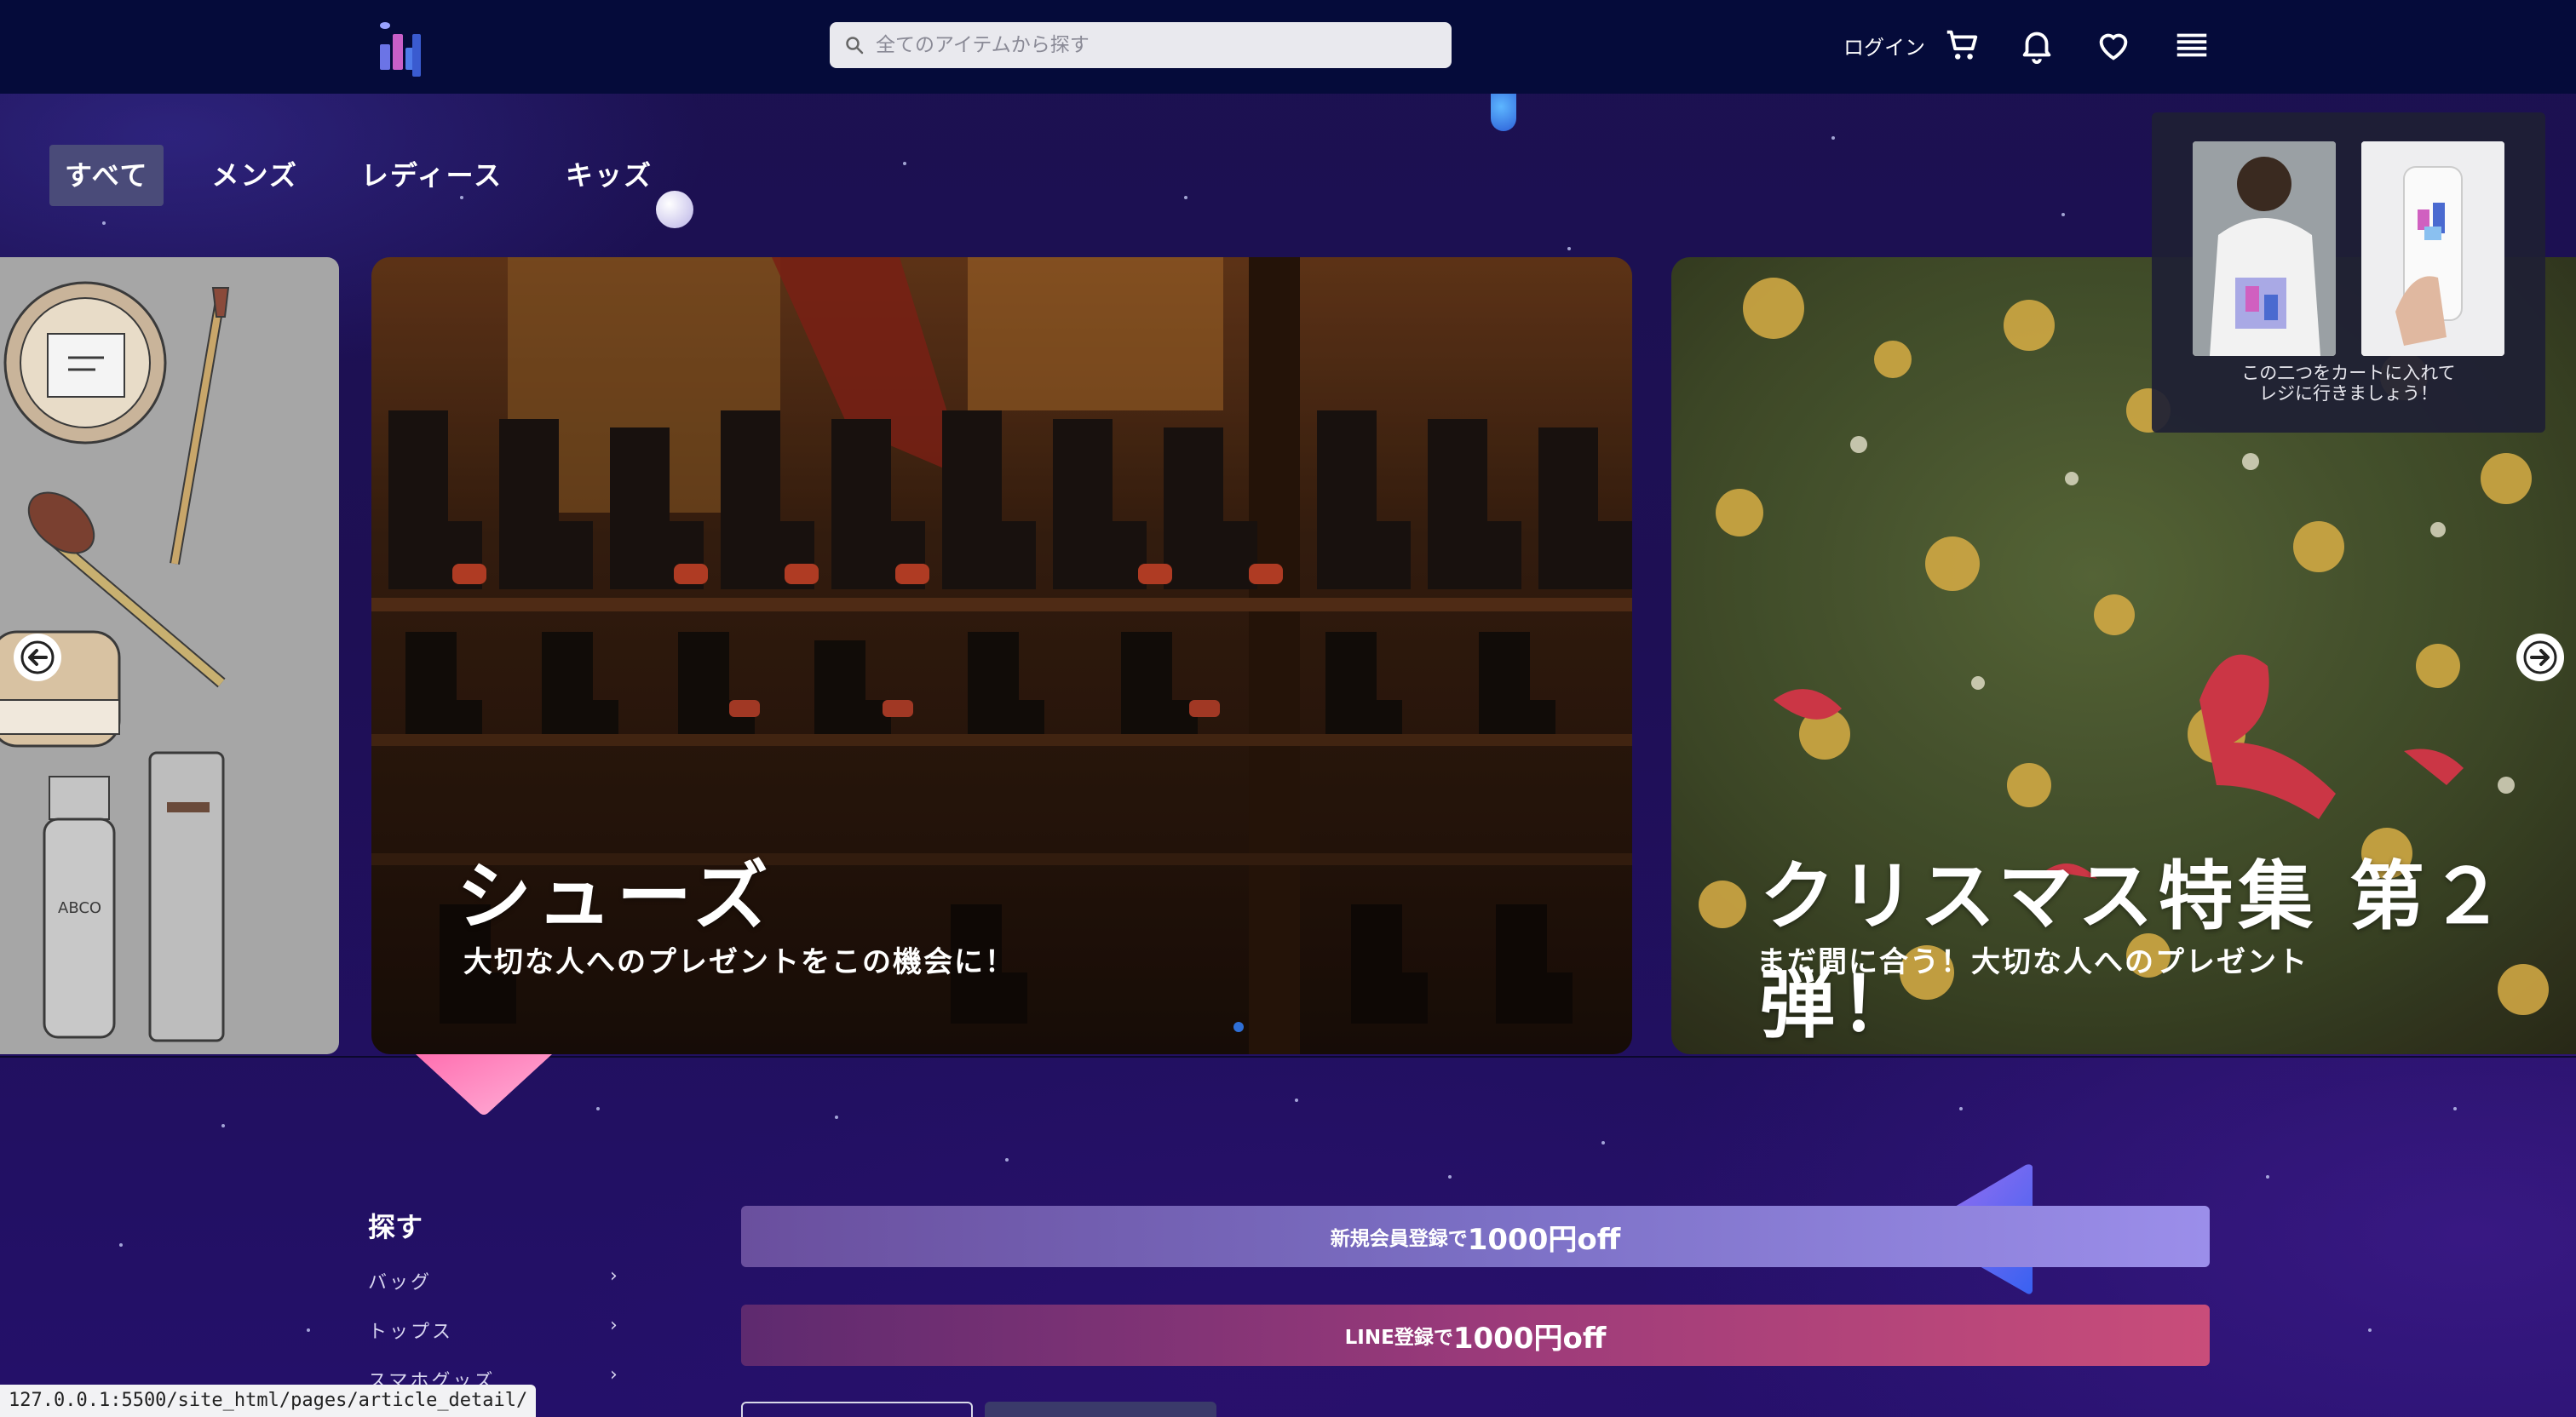  I want to click on carousel-prev-button, so click(38, 657).